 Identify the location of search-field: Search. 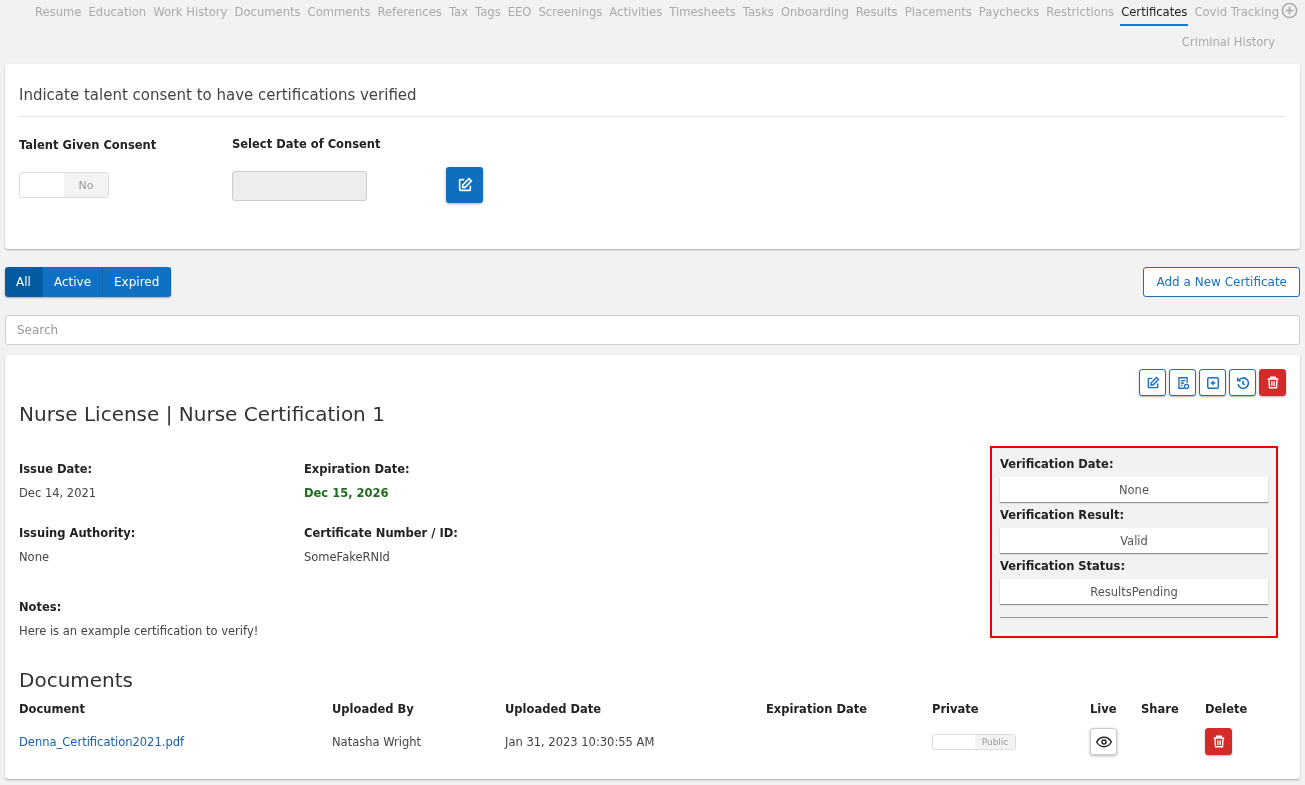
(652, 330).